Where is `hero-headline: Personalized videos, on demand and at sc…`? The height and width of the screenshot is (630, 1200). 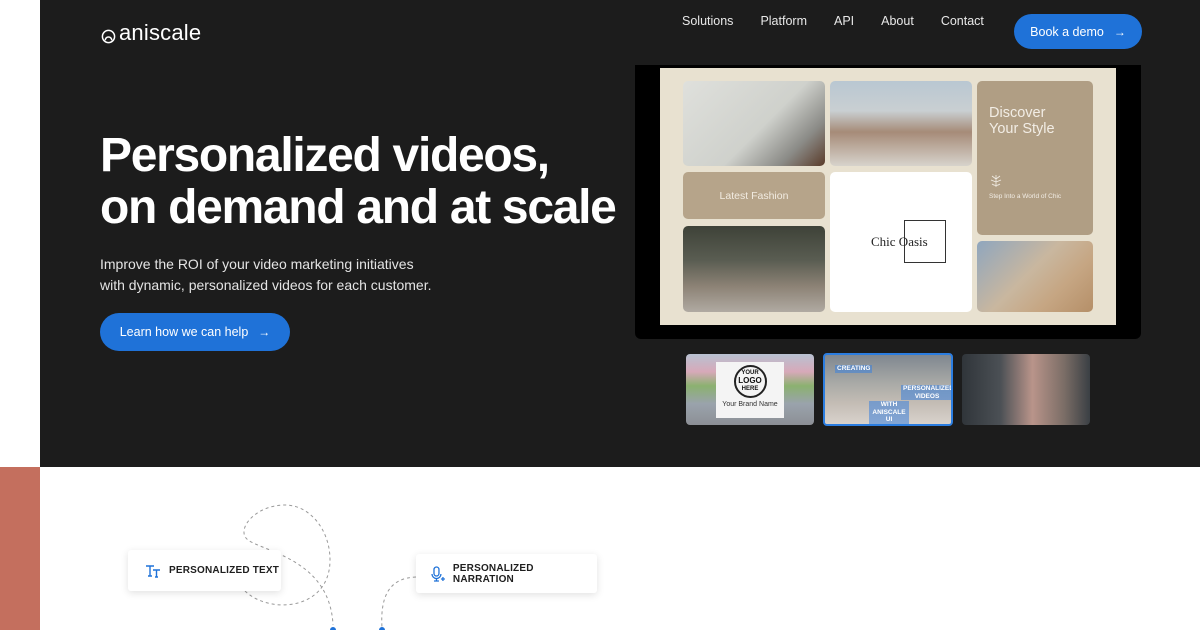
hero-headline: Personalized videos, on demand and at sc… is located at coordinates (358, 181).